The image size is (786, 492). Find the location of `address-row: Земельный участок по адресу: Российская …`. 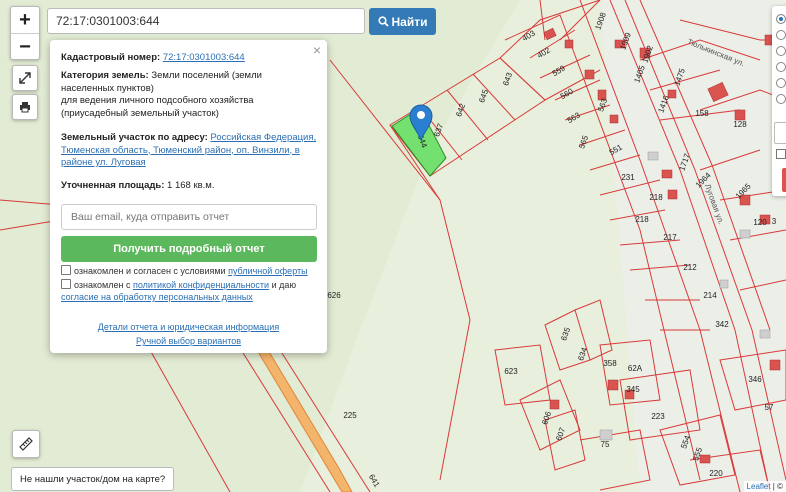

address-row: Земельный участок по адресу: Российская … is located at coordinates (189, 151).